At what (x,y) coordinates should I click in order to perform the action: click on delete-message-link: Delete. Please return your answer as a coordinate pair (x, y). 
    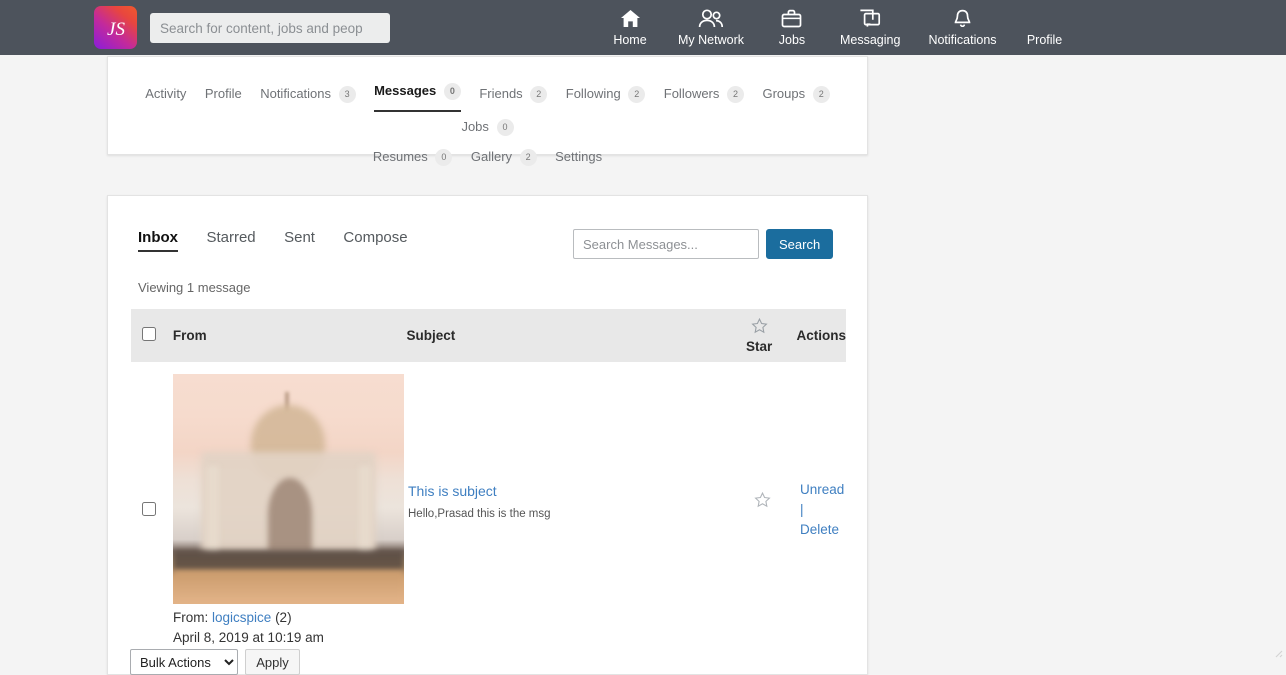
    Looking at the image, I should click on (819, 529).